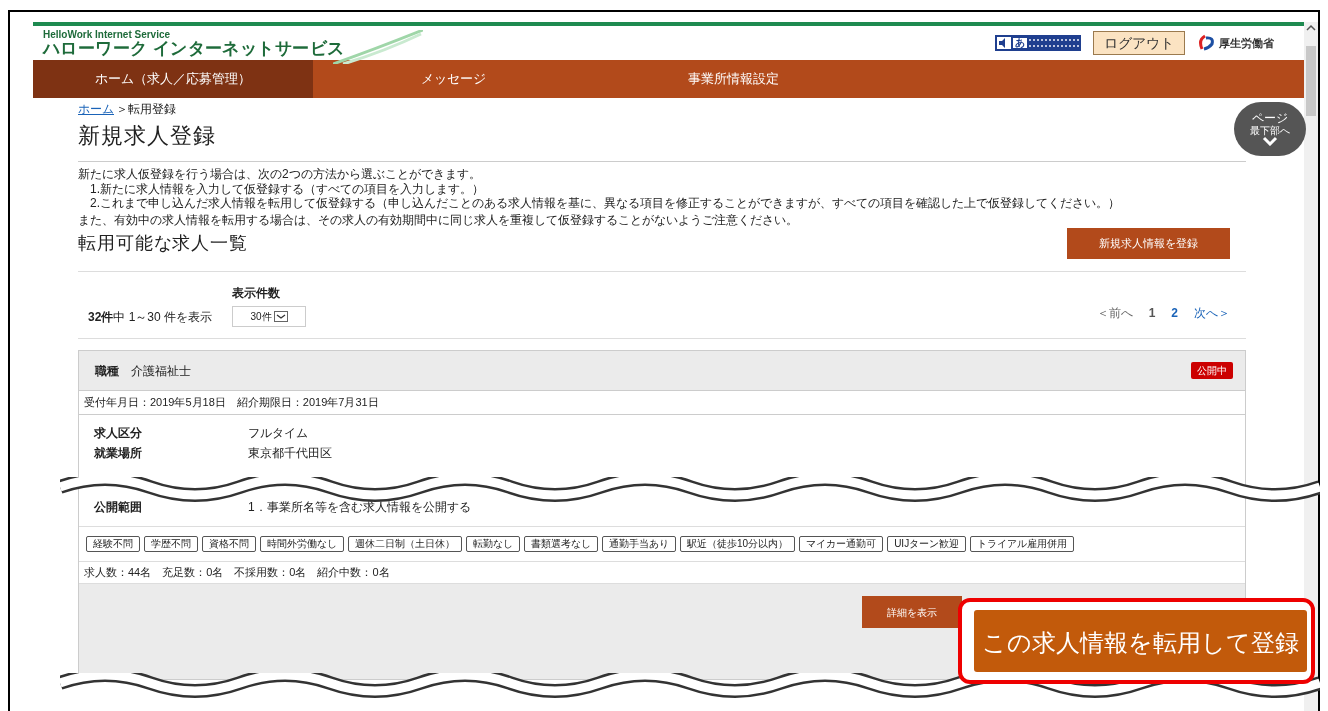  I want to click on field-value: フルタイム, so click(278, 433).